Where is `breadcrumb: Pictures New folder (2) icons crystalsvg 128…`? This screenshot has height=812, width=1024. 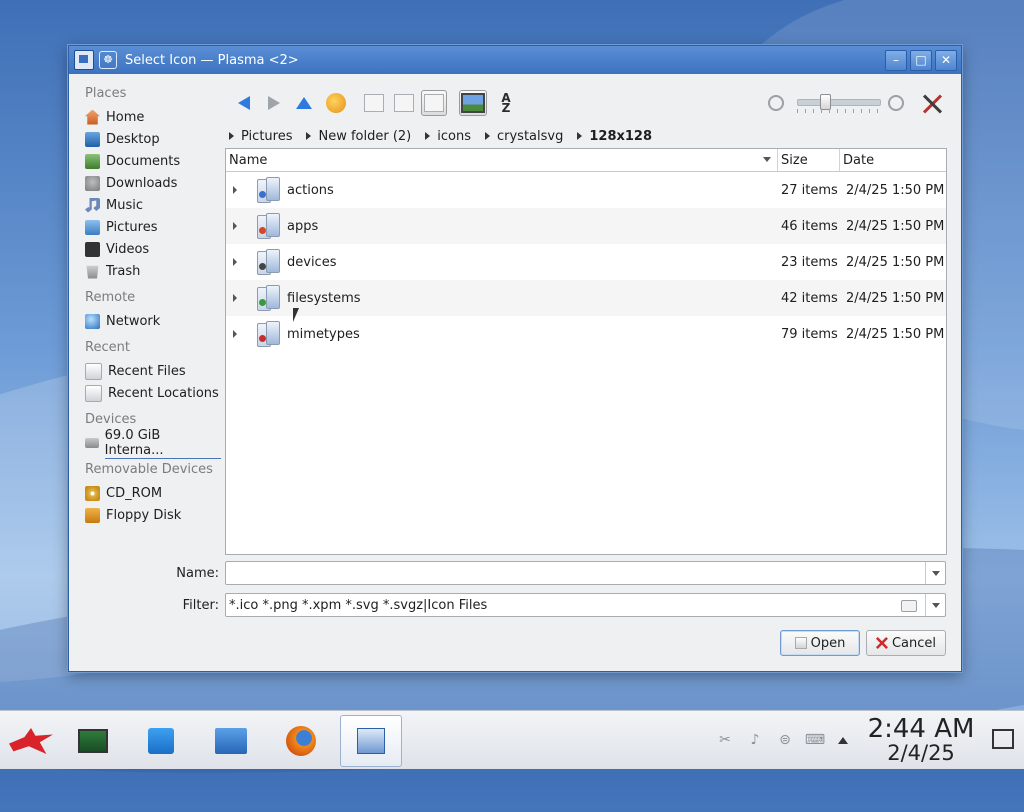
breadcrumb: Pictures New folder (2) icons crystalsvg 128… is located at coordinates (447, 136).